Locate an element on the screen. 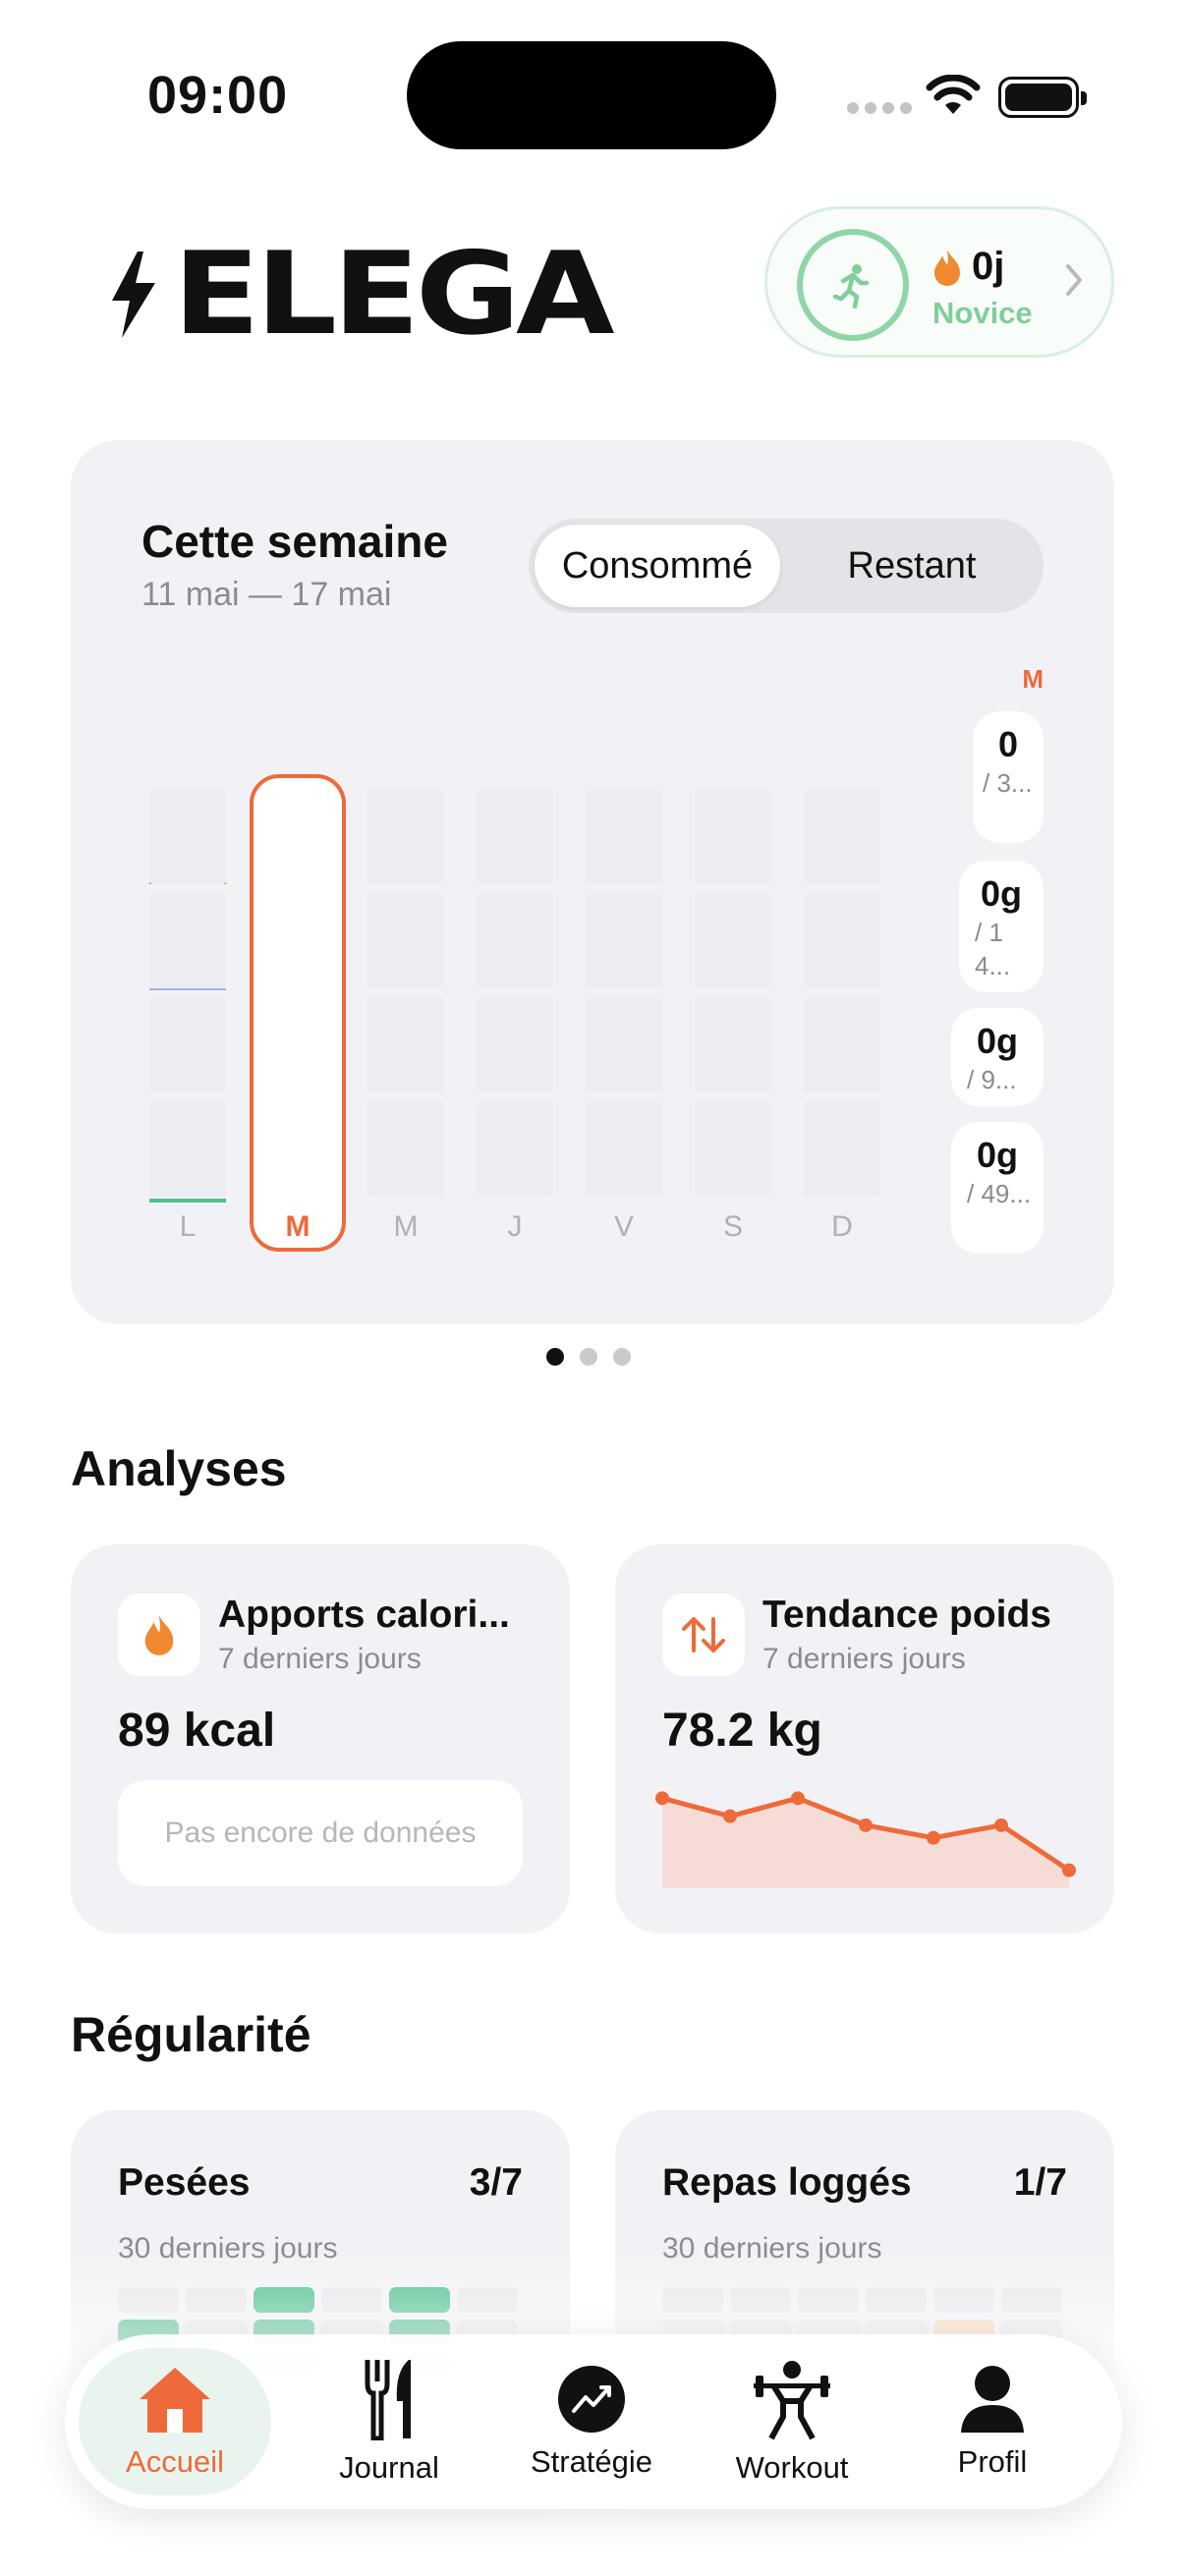  bolt-icon is located at coordinates (134, 294).